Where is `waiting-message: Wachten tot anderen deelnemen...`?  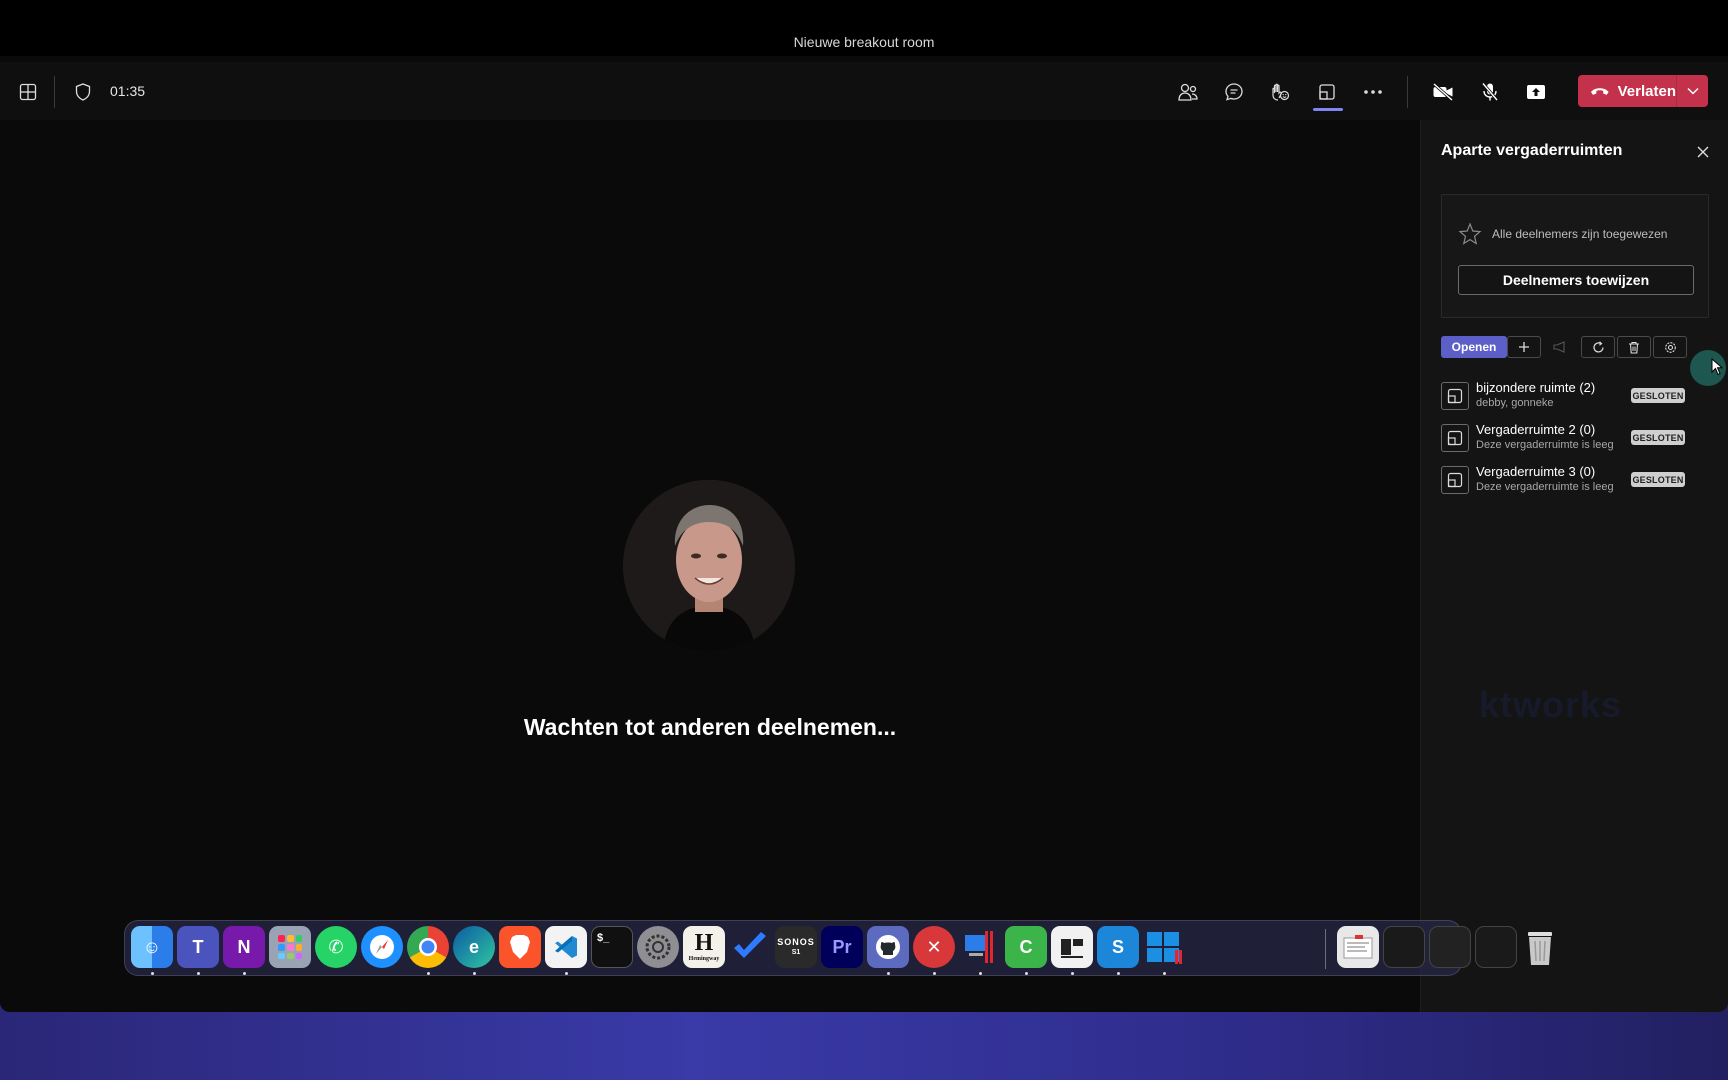
waiting-message: Wachten tot anderen deelnemen... is located at coordinates (710, 727).